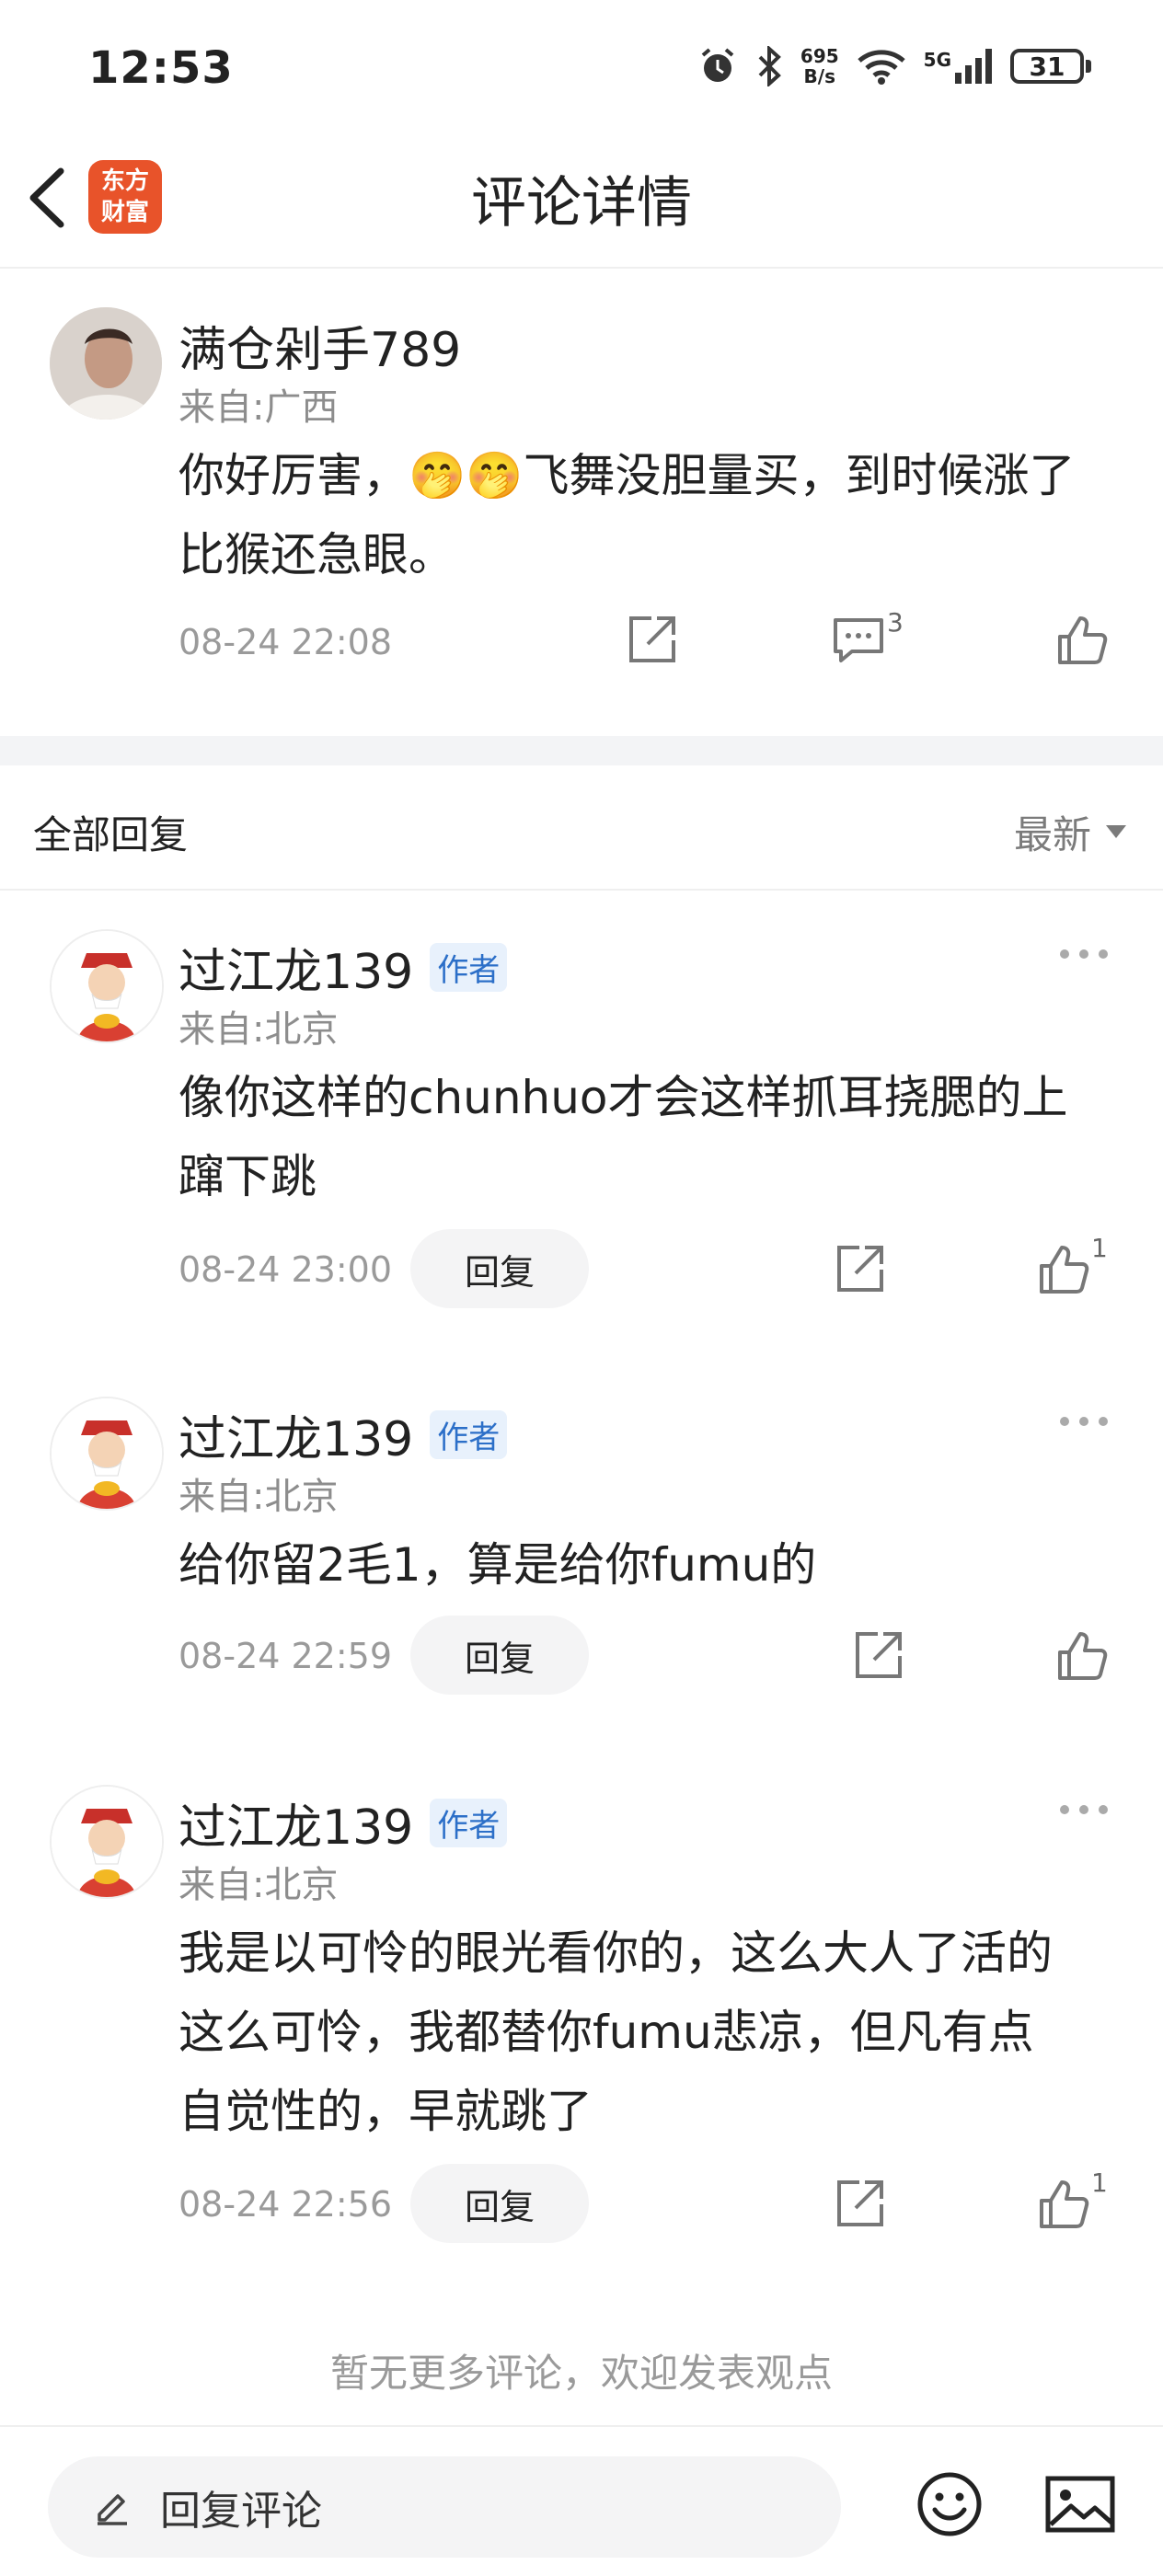 Image resolution: width=1163 pixels, height=2576 pixels. Describe the element at coordinates (1050, 66) in the screenshot. I see `battery-icon: 31` at that location.